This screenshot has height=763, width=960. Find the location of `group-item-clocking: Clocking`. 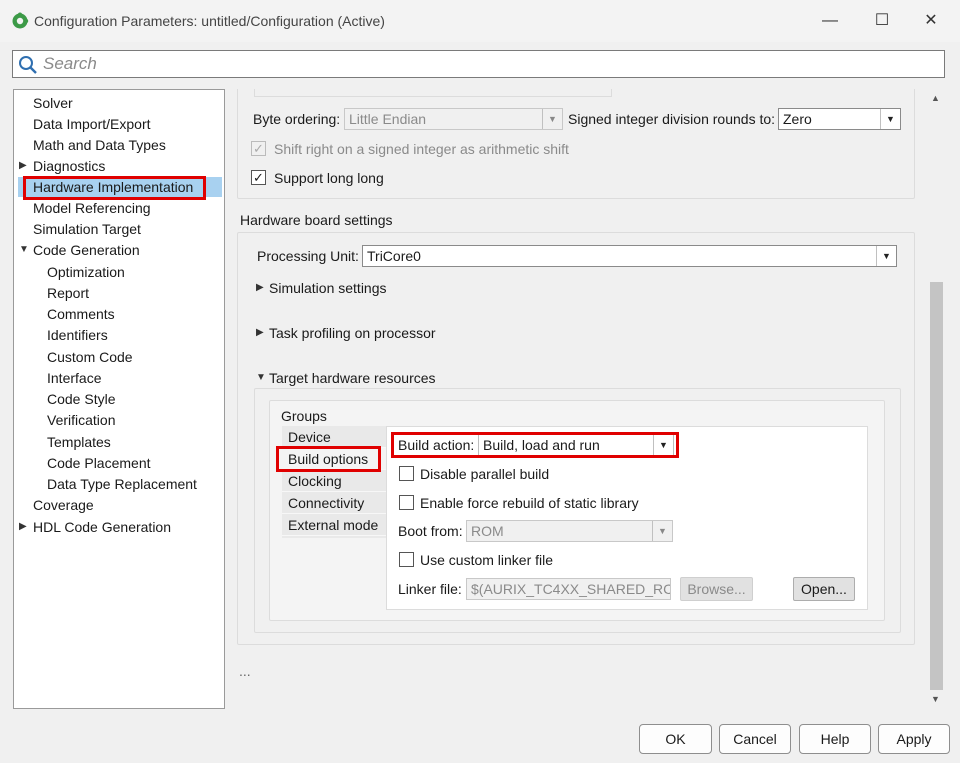

group-item-clocking: Clocking is located at coordinates (334, 481).